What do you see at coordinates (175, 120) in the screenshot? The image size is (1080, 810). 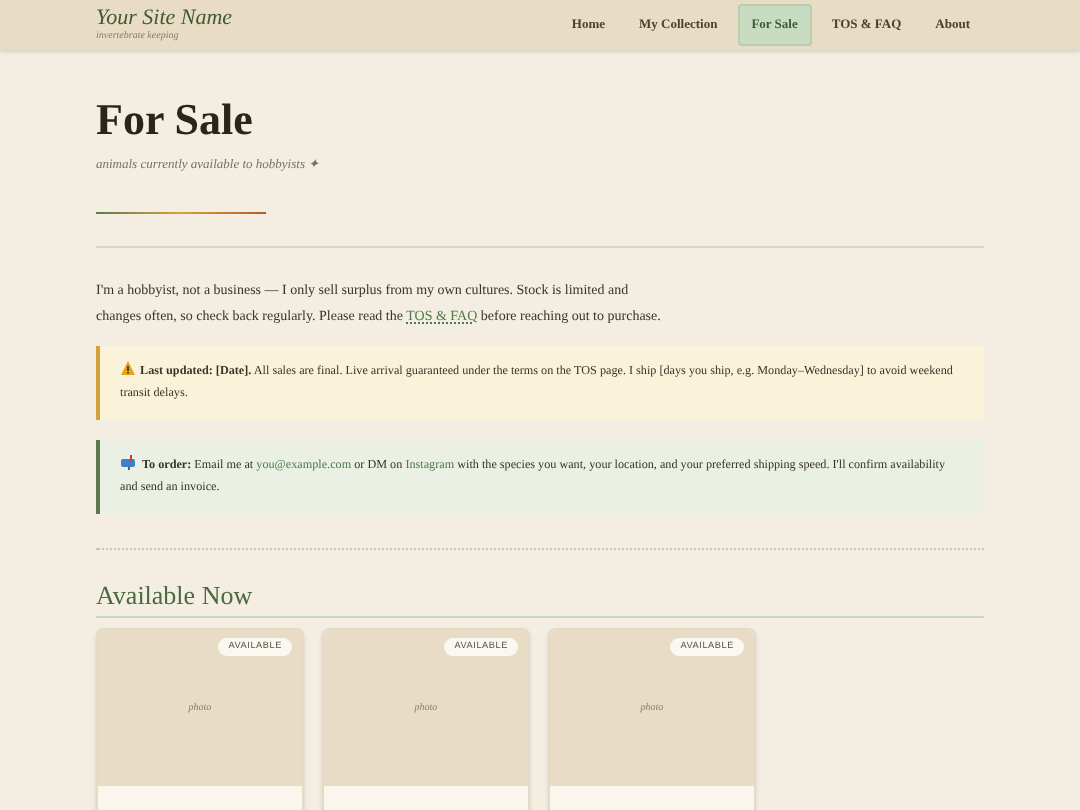 I see `page-title: For Sale` at bounding box center [175, 120].